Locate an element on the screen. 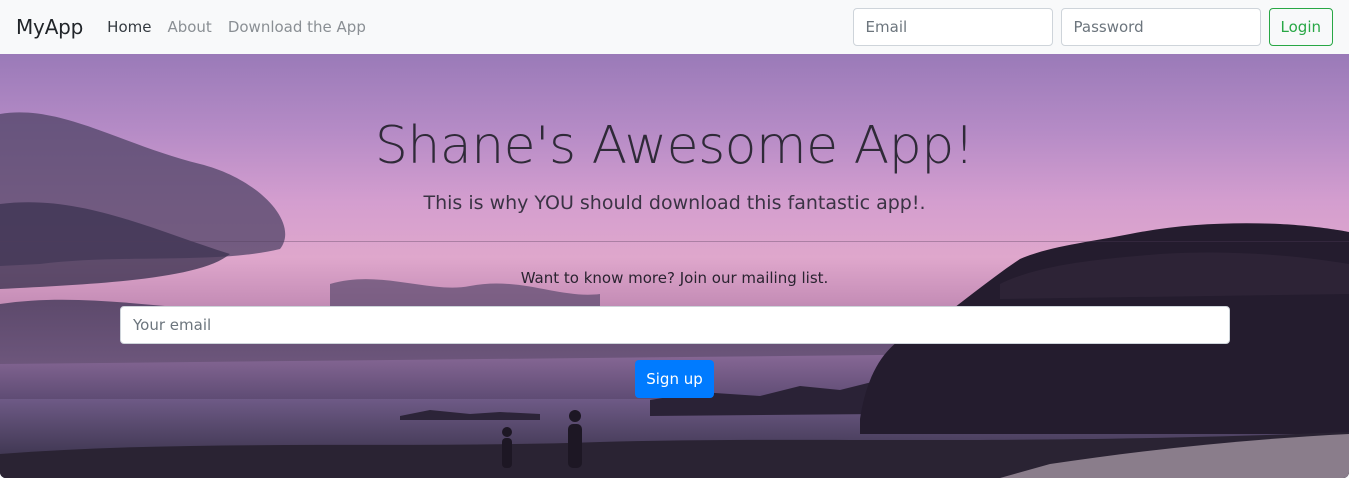 Image resolution: width=1349 pixels, height=478 pixels. password-field is located at coordinates (1160, 27).